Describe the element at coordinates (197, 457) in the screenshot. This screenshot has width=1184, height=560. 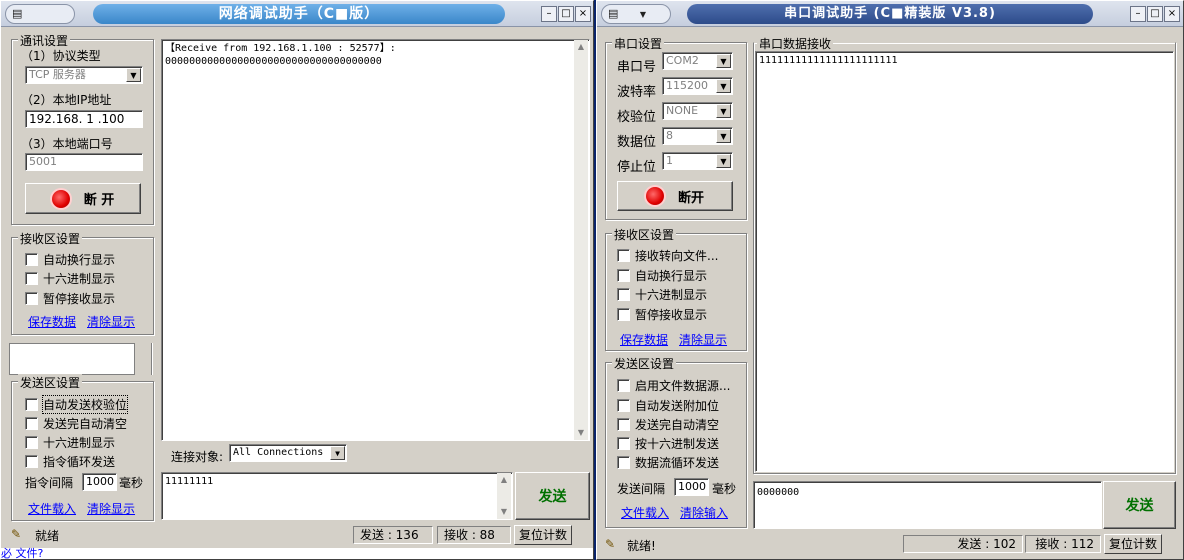
I see `connect-target-label: 连接对象:` at that location.